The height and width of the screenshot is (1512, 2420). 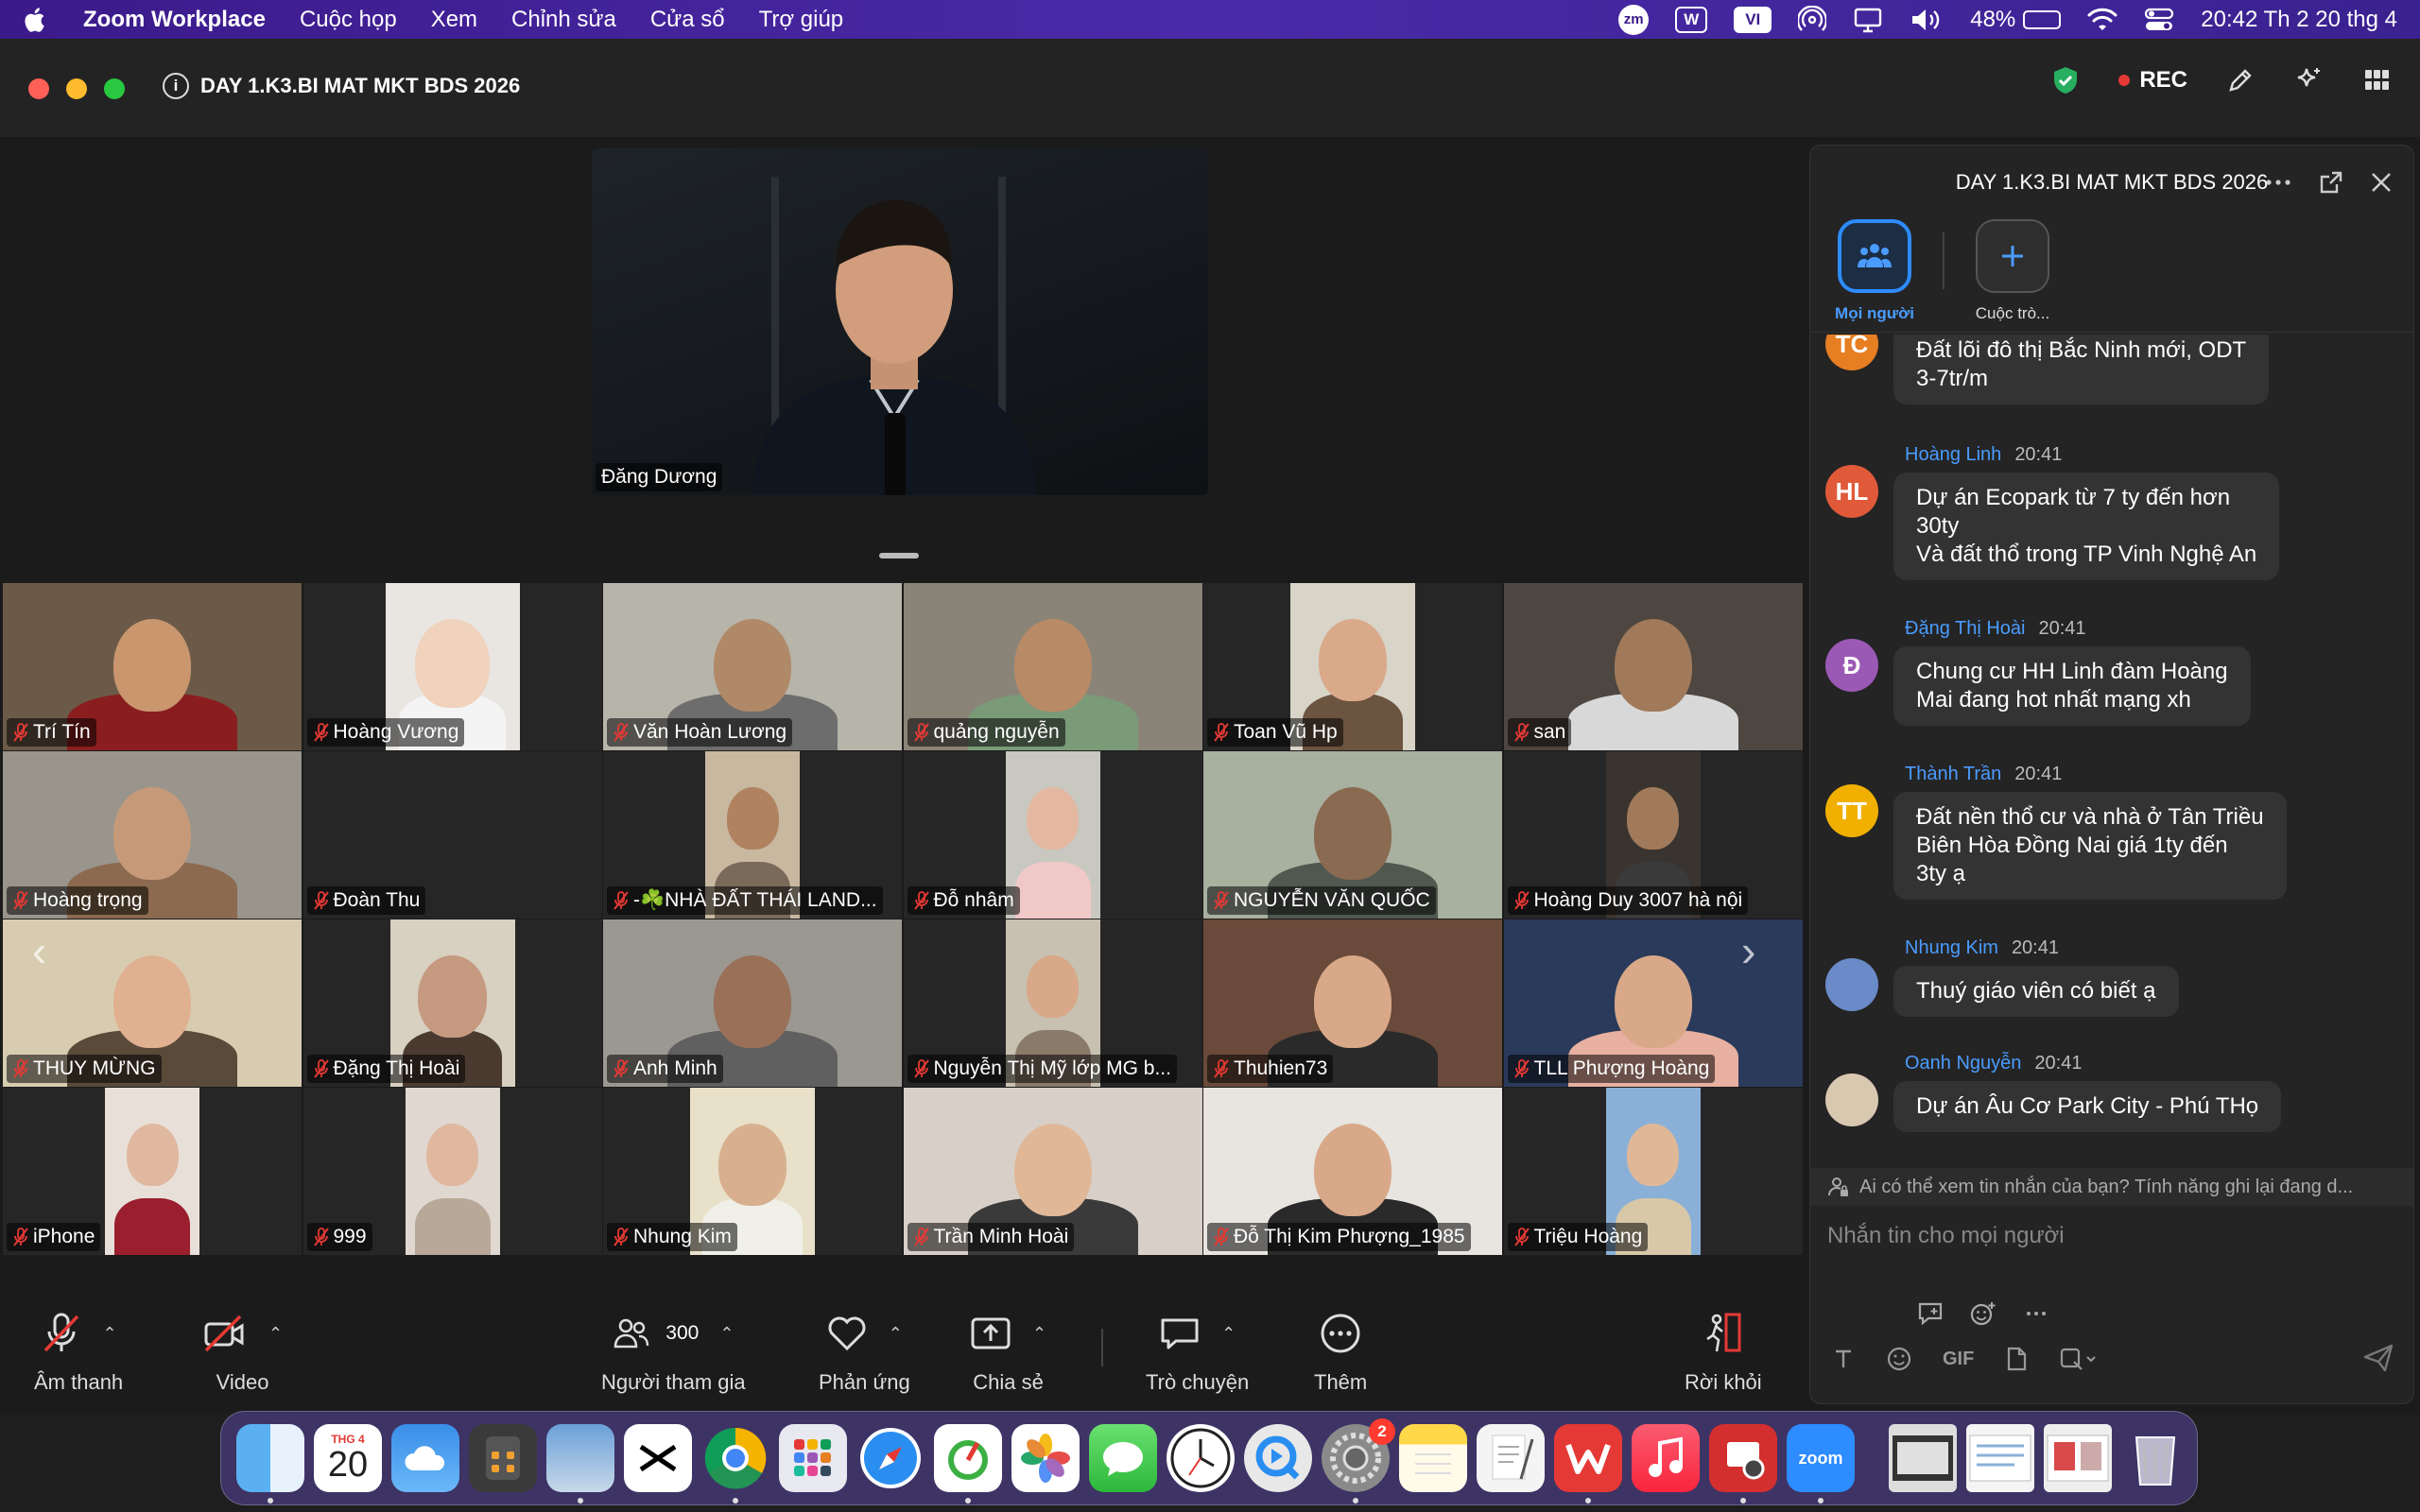 I want to click on emoji-icon, so click(x=1899, y=1359).